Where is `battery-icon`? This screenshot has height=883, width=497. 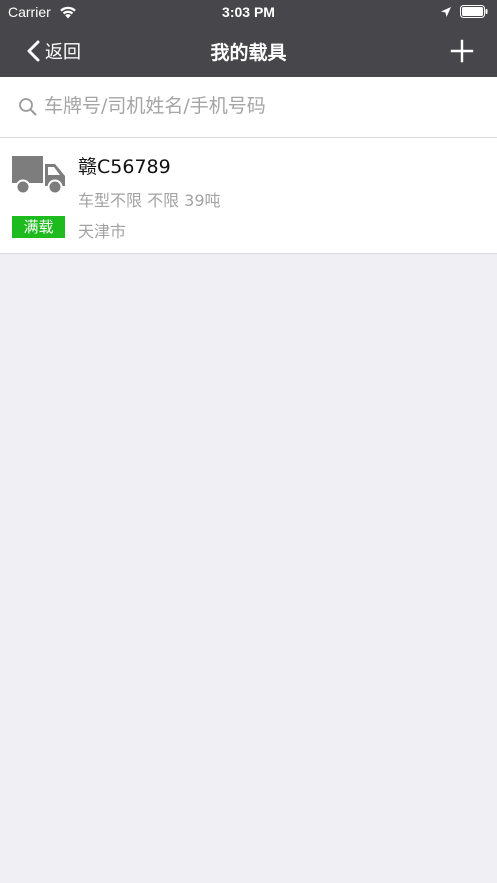
battery-icon is located at coordinates (474, 11).